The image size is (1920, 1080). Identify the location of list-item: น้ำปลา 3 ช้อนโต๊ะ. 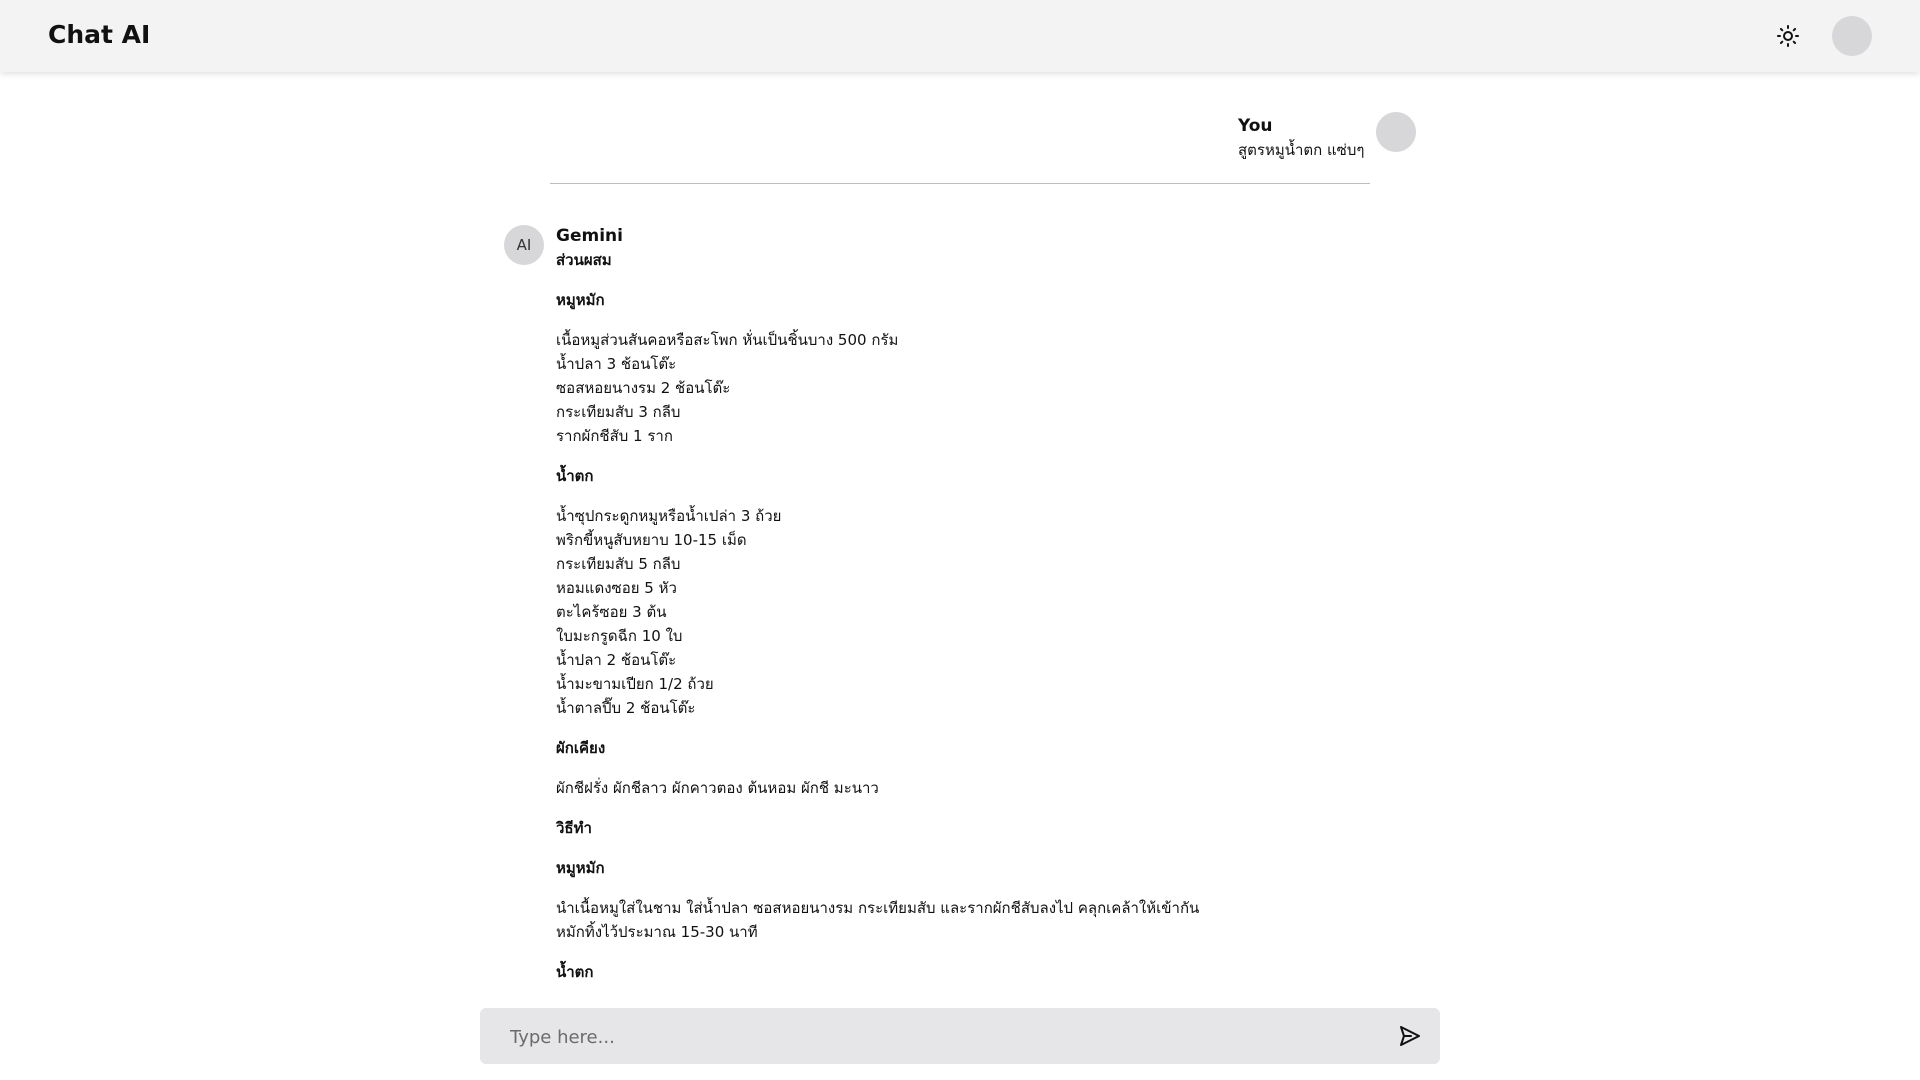
(616, 364).